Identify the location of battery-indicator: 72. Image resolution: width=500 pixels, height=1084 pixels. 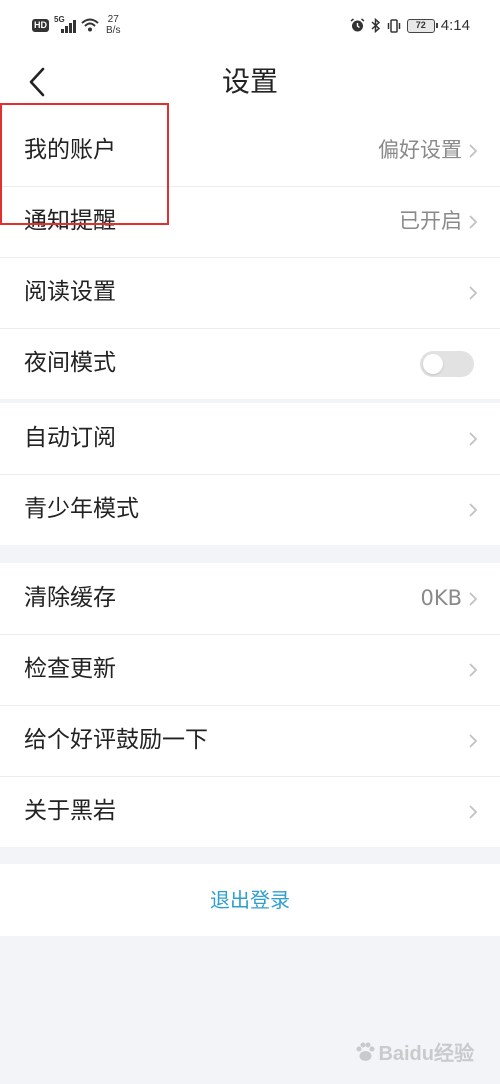
(422, 25).